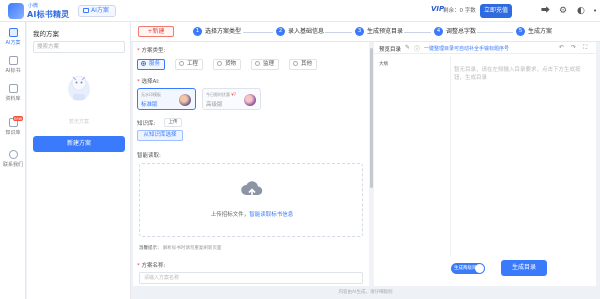  What do you see at coordinates (13, 126) in the screenshot?
I see `nav-item-knowledge: 知识库 new` at bounding box center [13, 126].